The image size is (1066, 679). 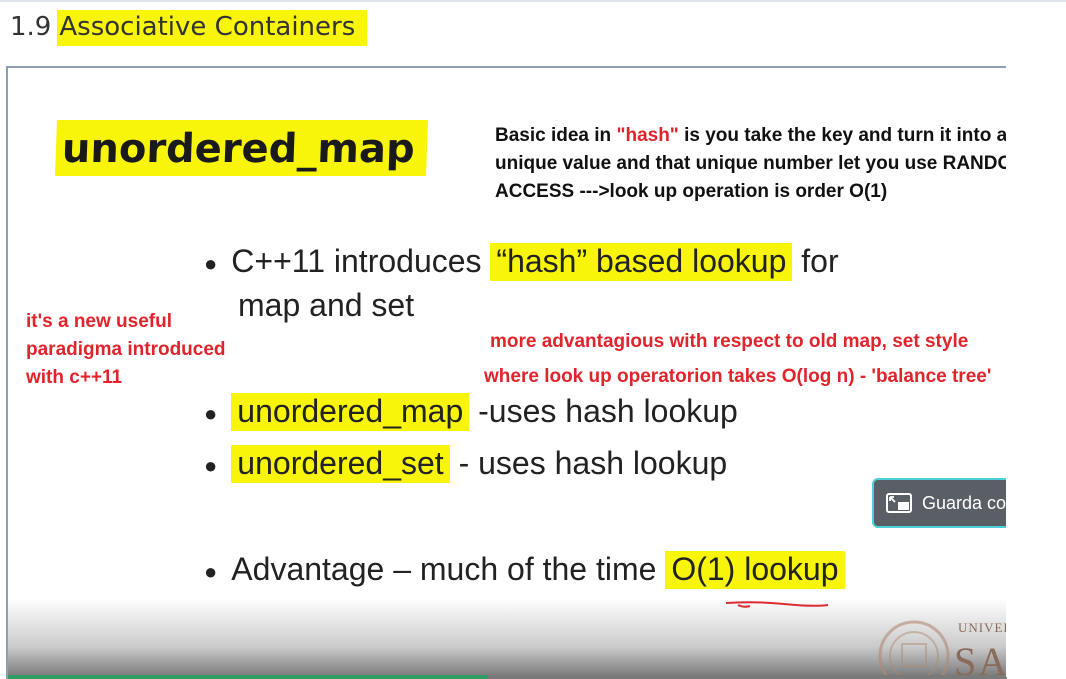 What do you see at coordinates (964, 502) in the screenshot?
I see `pip-label: Guarda con` at bounding box center [964, 502].